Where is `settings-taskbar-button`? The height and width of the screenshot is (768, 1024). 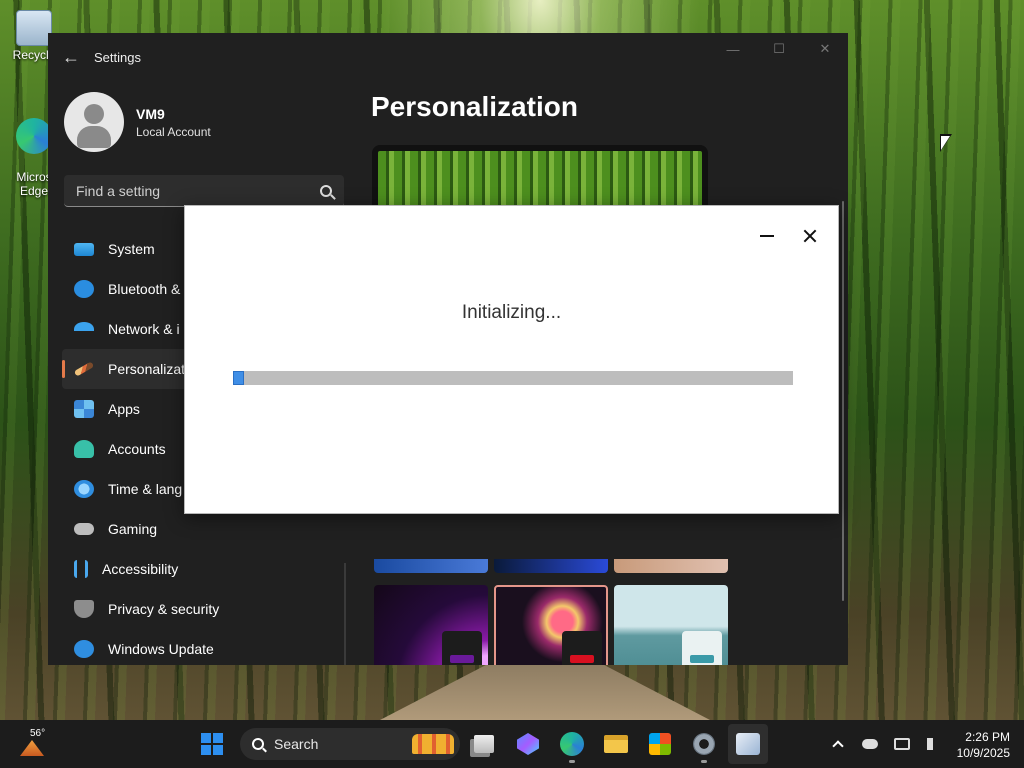 settings-taskbar-button is located at coordinates (704, 744).